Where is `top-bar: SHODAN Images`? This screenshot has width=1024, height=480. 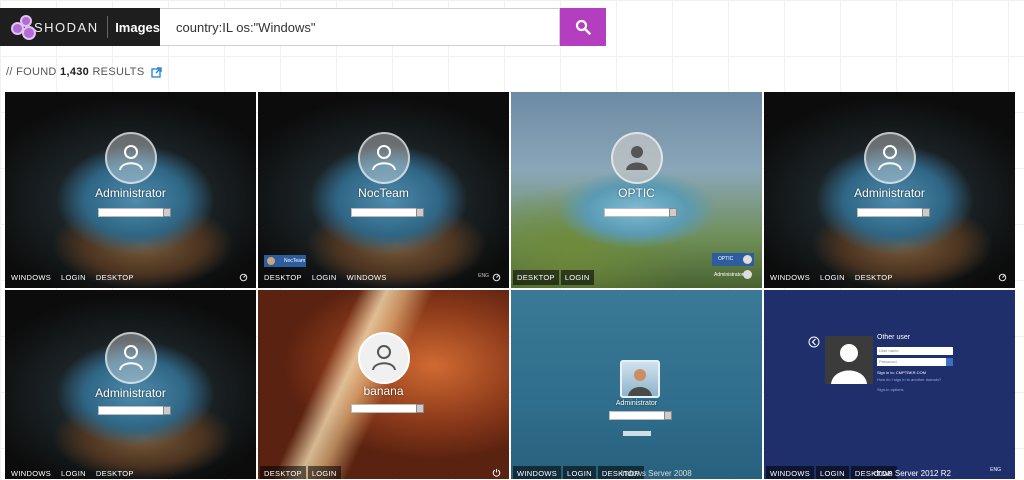 top-bar: SHODAN Images is located at coordinates (303, 27).